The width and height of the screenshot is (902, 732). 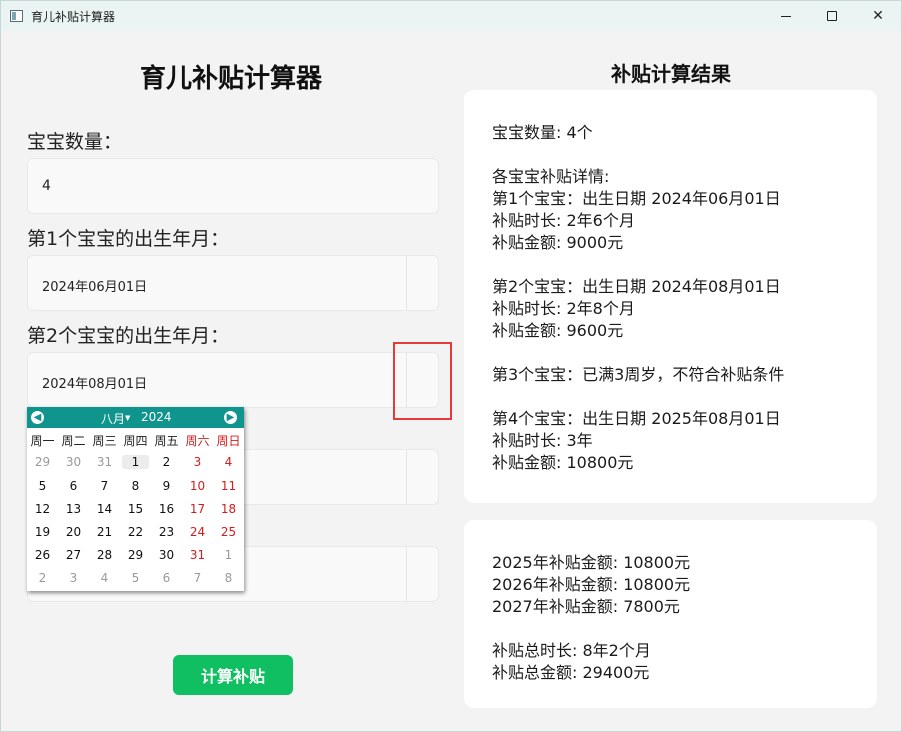 What do you see at coordinates (228, 532) in the screenshot?
I see `calendar-day: 25` at bounding box center [228, 532].